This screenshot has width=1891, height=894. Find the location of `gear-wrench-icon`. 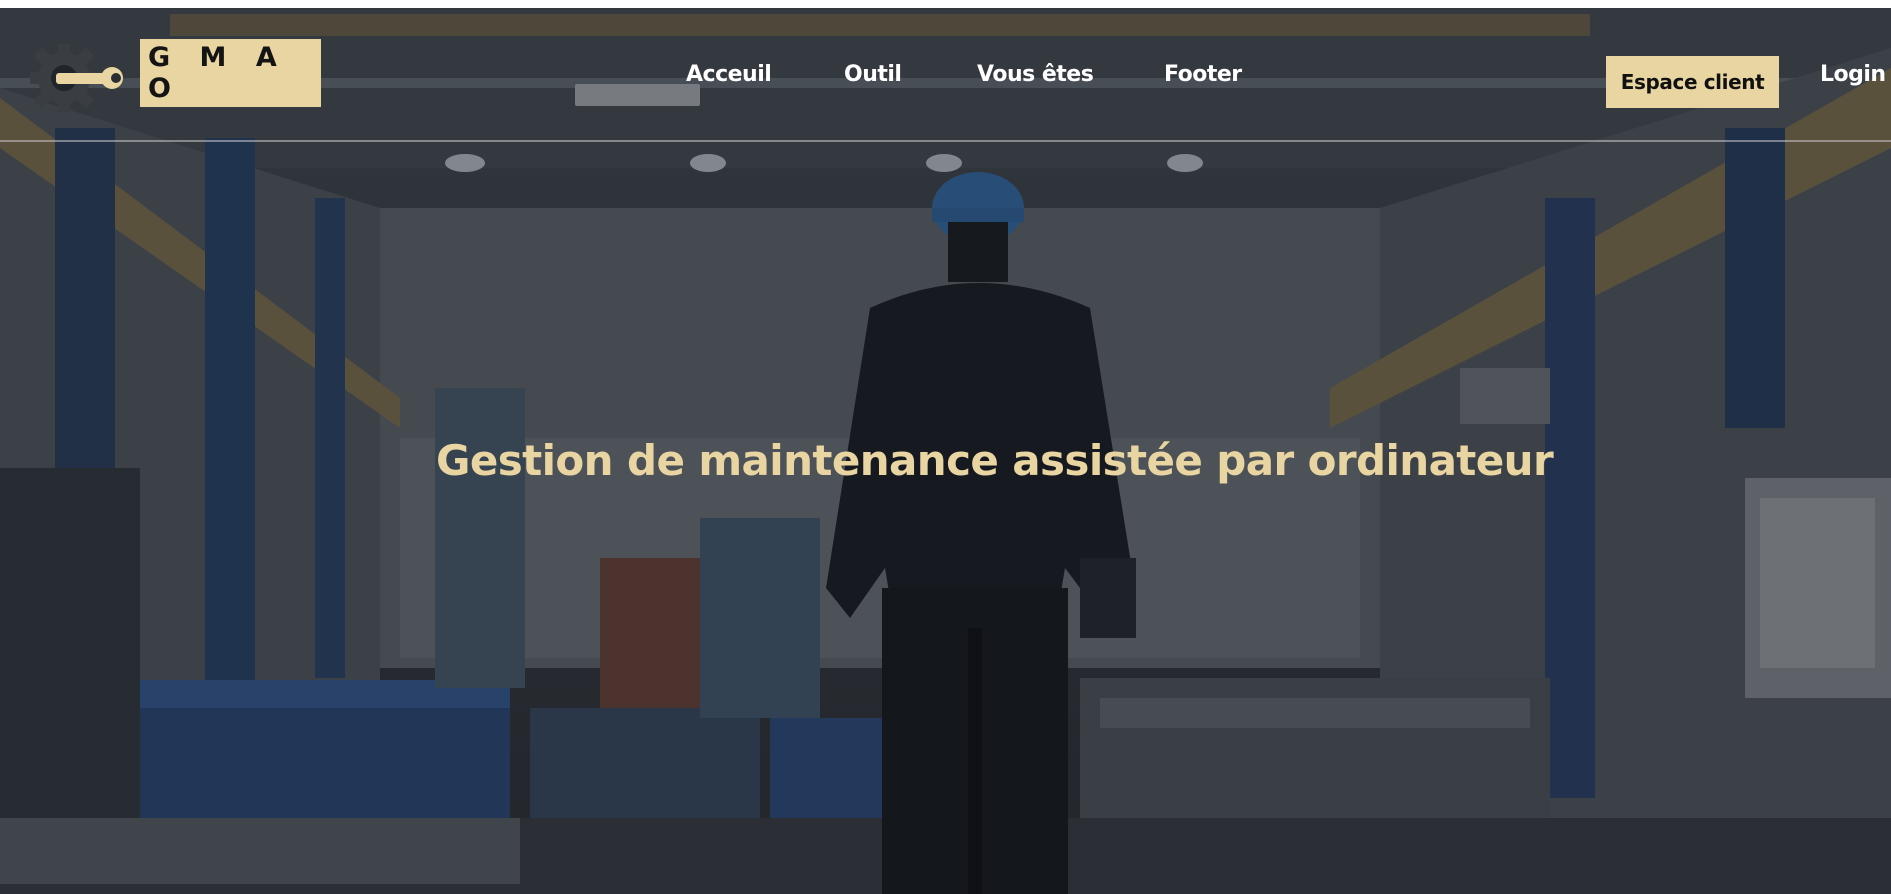

gear-wrench-icon is located at coordinates (77, 76).